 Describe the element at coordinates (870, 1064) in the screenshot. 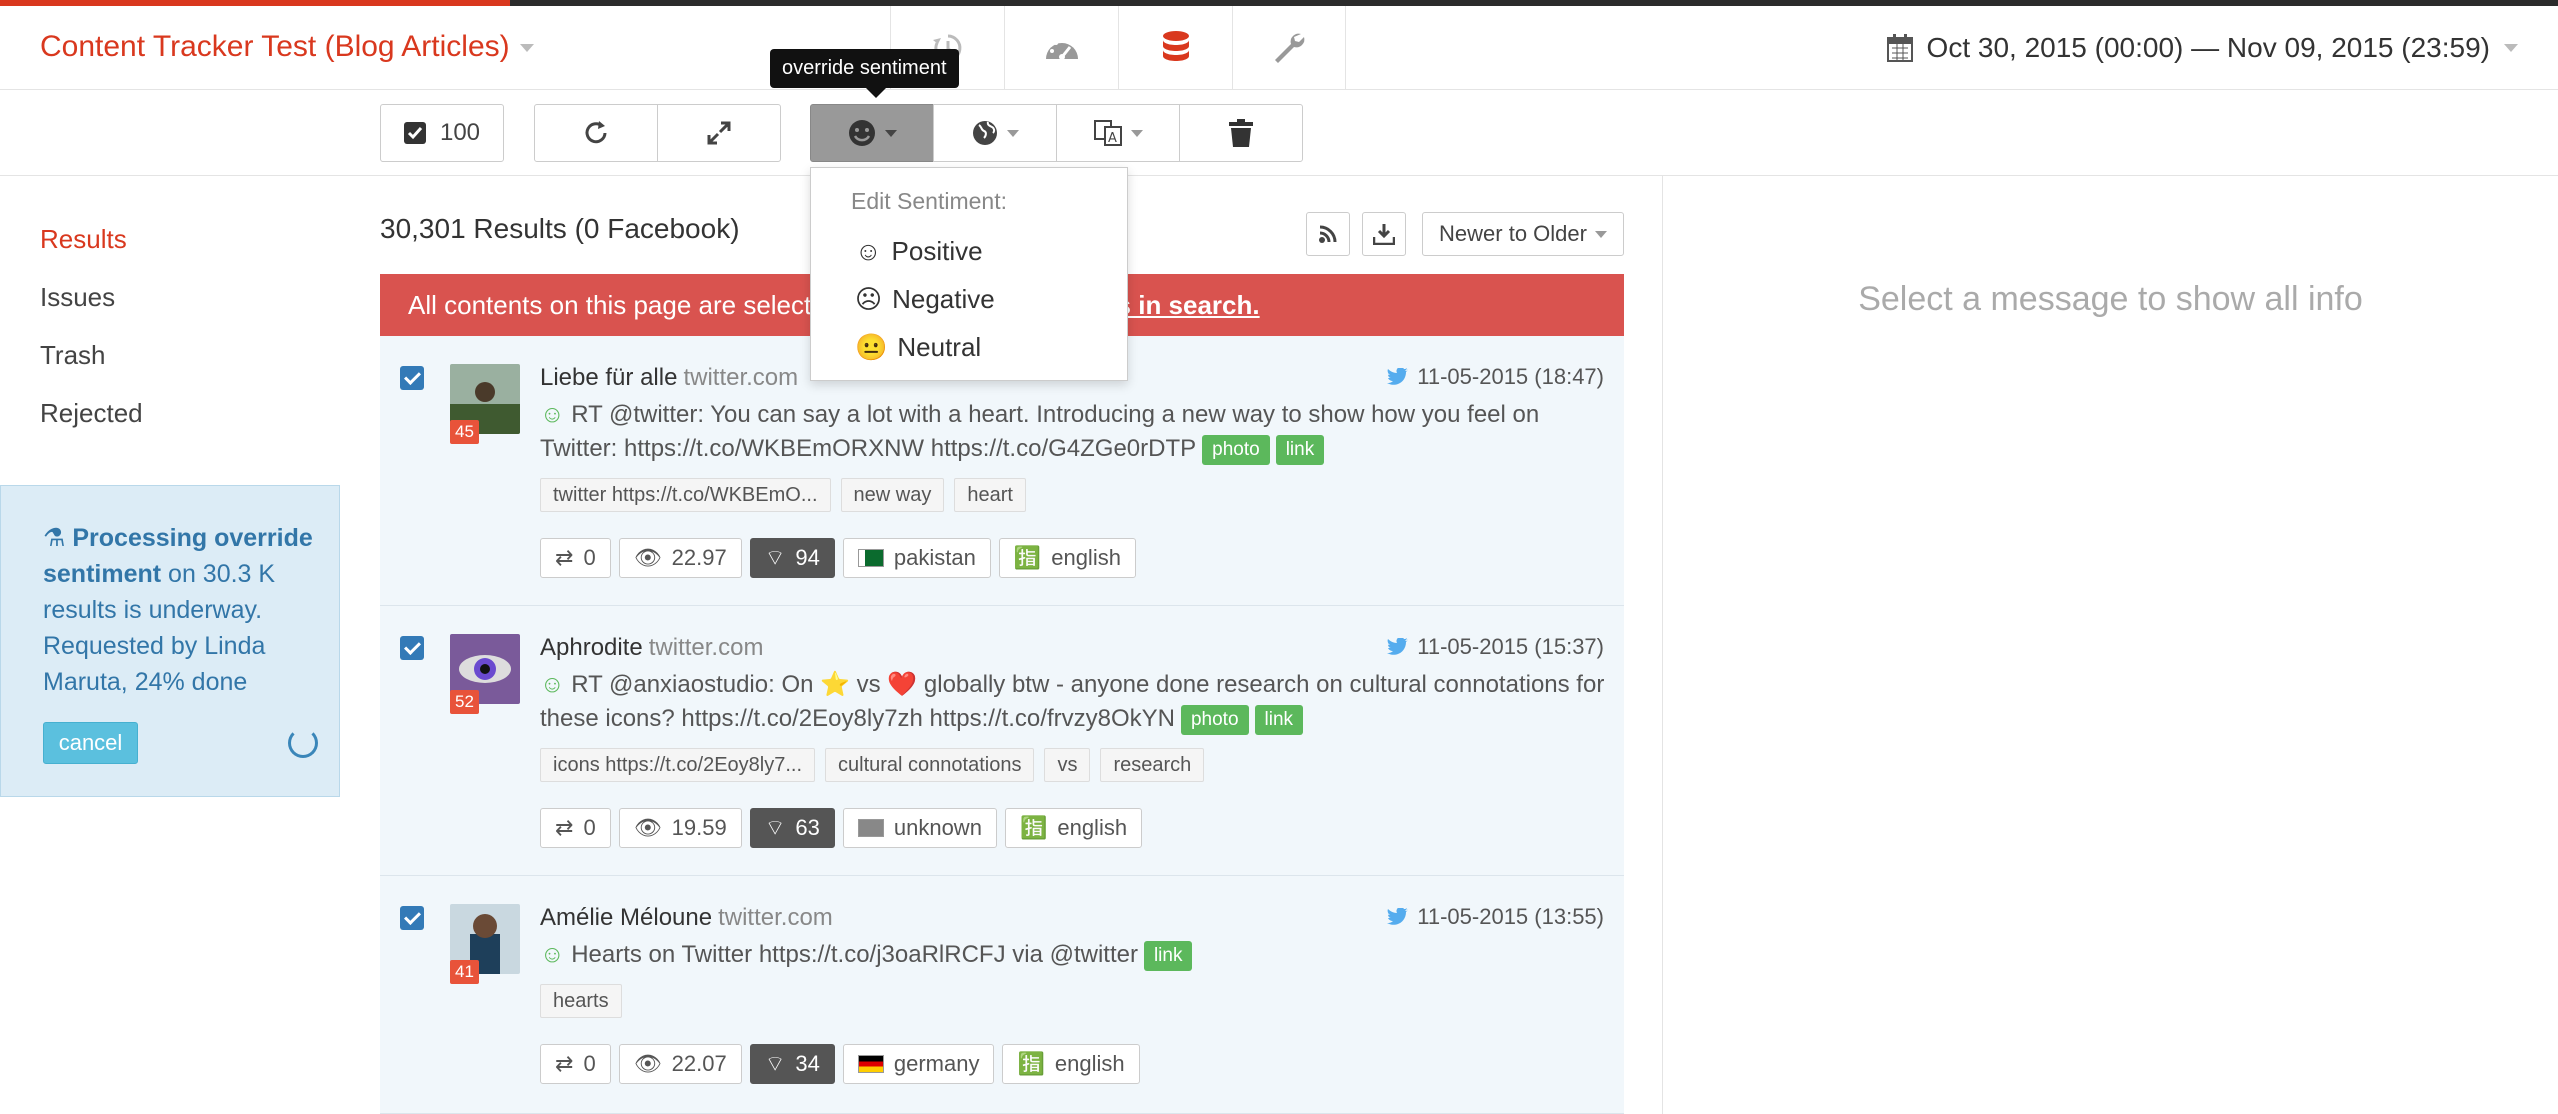

I see `flag-germany-icon` at that location.